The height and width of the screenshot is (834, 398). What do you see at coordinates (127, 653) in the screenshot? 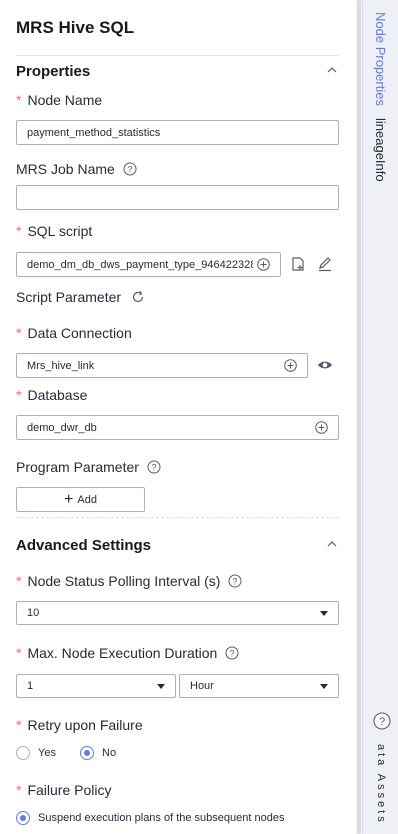
I see `max-duration-label: * Max. Node Execution Duration ?` at bounding box center [127, 653].